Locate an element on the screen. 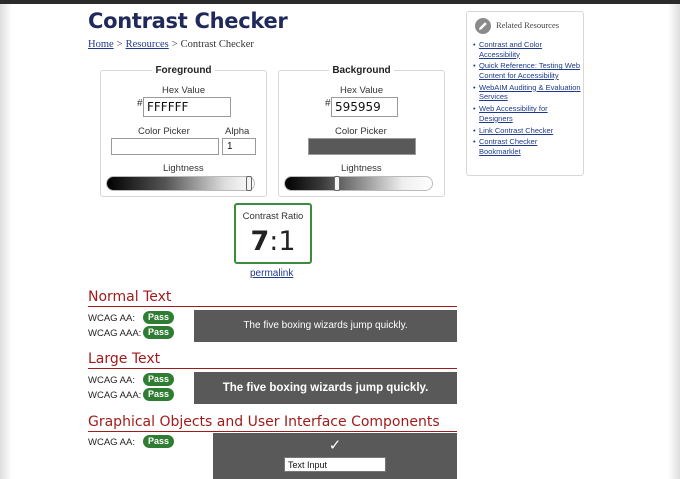  foreground-hex-input: FFFFFF is located at coordinates (187, 107).